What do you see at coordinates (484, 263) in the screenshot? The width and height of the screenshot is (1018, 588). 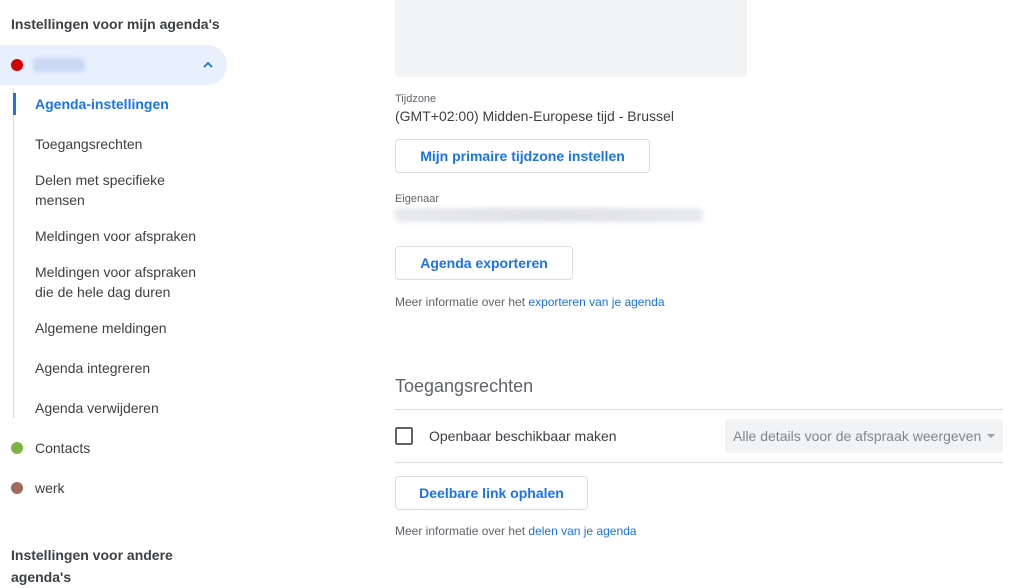 I see `export-calendar-button: Agenda exporteren` at bounding box center [484, 263].